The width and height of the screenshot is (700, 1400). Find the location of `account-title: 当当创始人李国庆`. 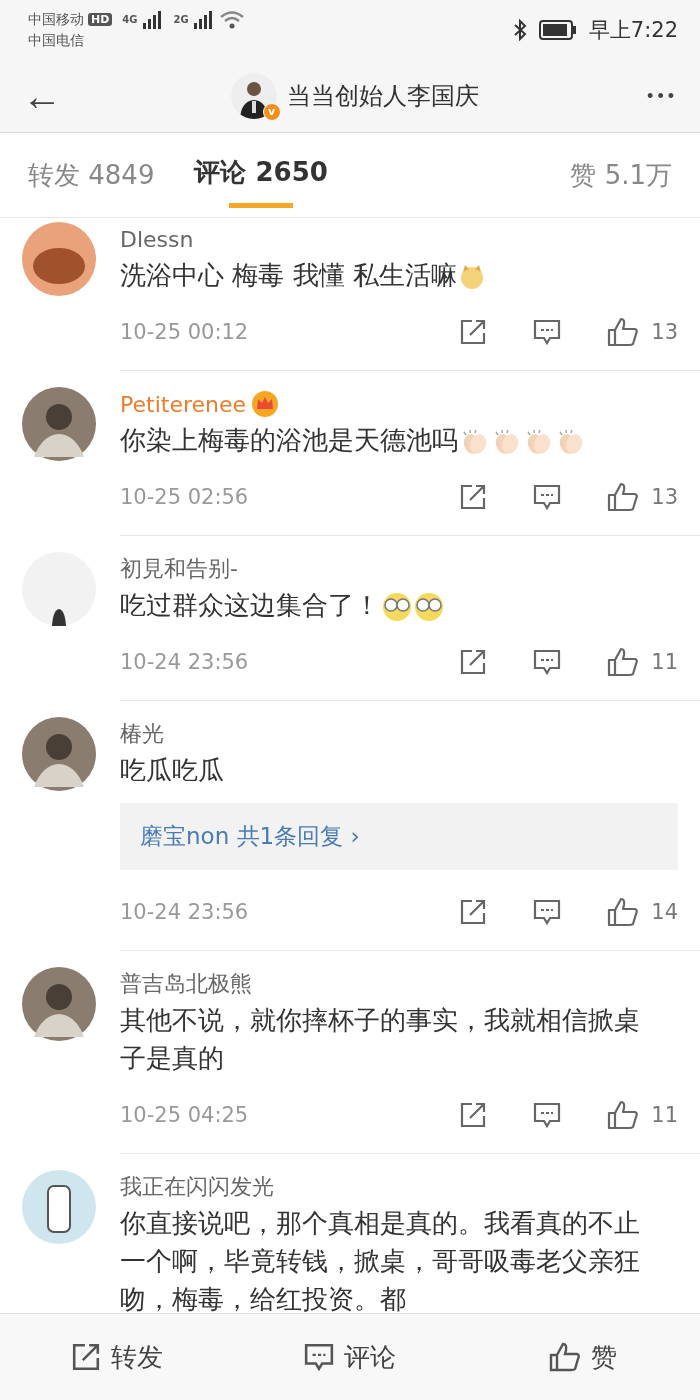

account-title: 当当创始人李国庆 is located at coordinates (382, 96).